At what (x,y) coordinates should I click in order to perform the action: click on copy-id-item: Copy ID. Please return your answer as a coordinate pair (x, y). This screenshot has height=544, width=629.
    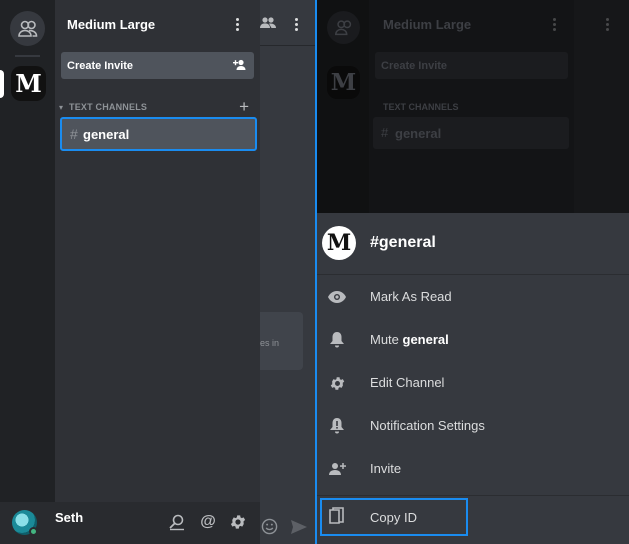
    Looking at the image, I should click on (394, 517).